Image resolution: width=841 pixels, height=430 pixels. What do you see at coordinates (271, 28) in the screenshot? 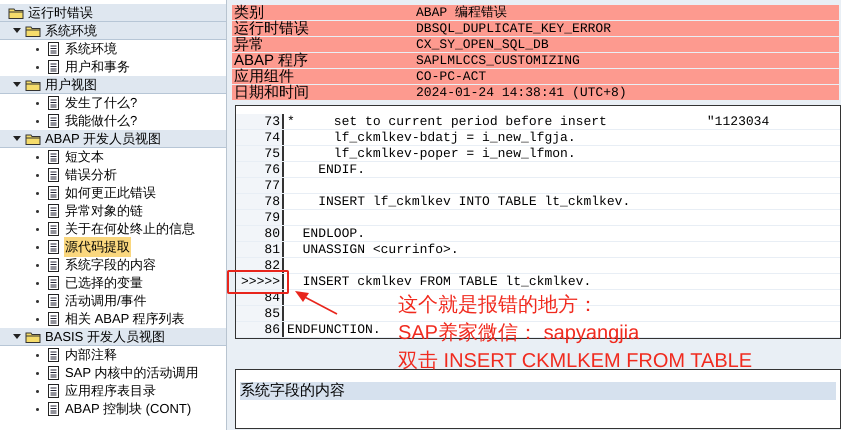
I see `field-label: 运行时错误` at bounding box center [271, 28].